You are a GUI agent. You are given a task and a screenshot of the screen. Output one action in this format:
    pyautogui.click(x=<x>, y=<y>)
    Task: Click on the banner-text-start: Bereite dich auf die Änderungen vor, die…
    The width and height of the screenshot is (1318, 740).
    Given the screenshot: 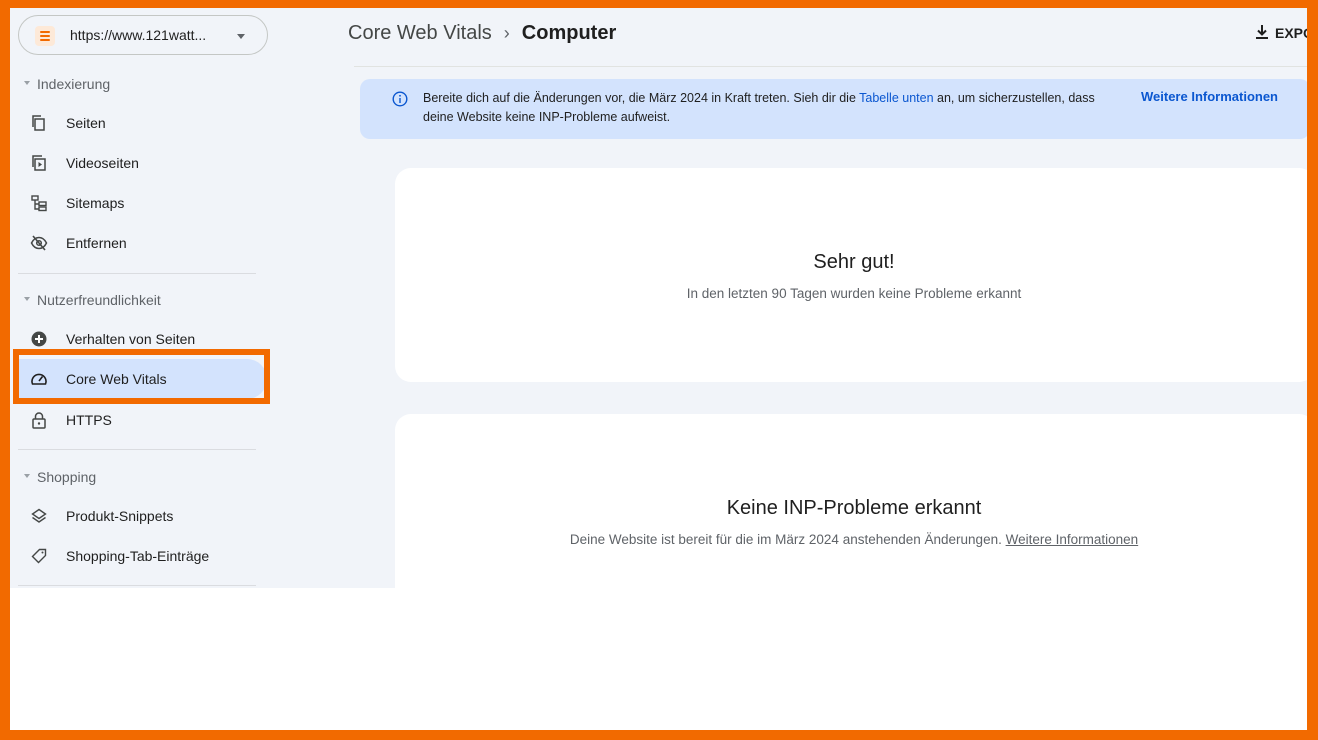 What is the action you would take?
    pyautogui.click(x=641, y=98)
    